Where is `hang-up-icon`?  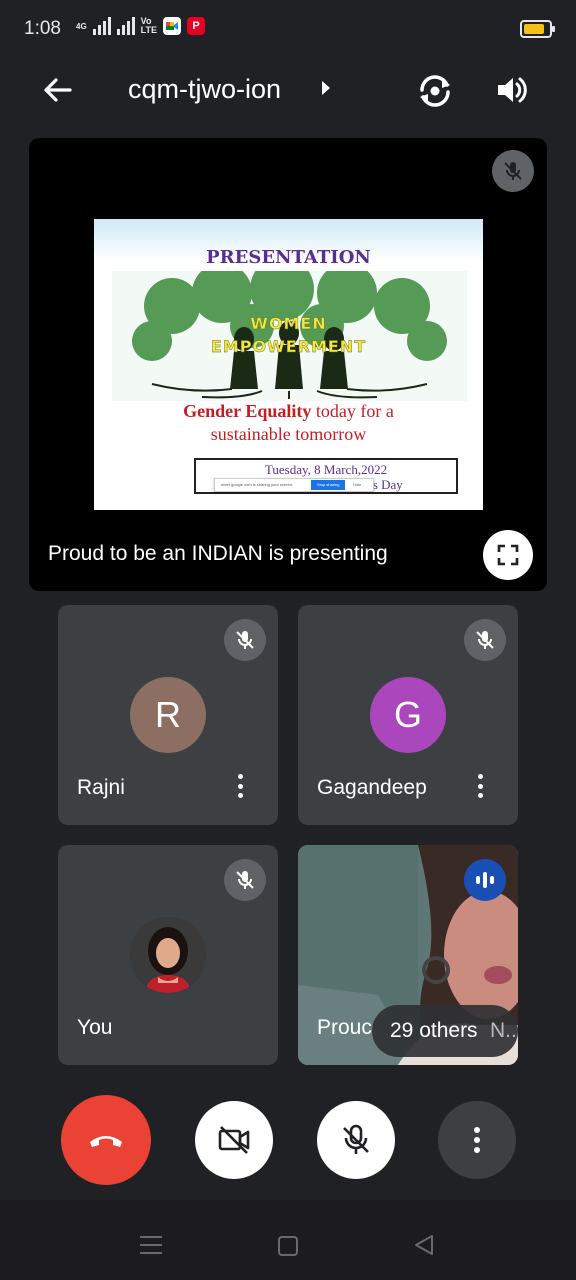 hang-up-icon is located at coordinates (106, 1141).